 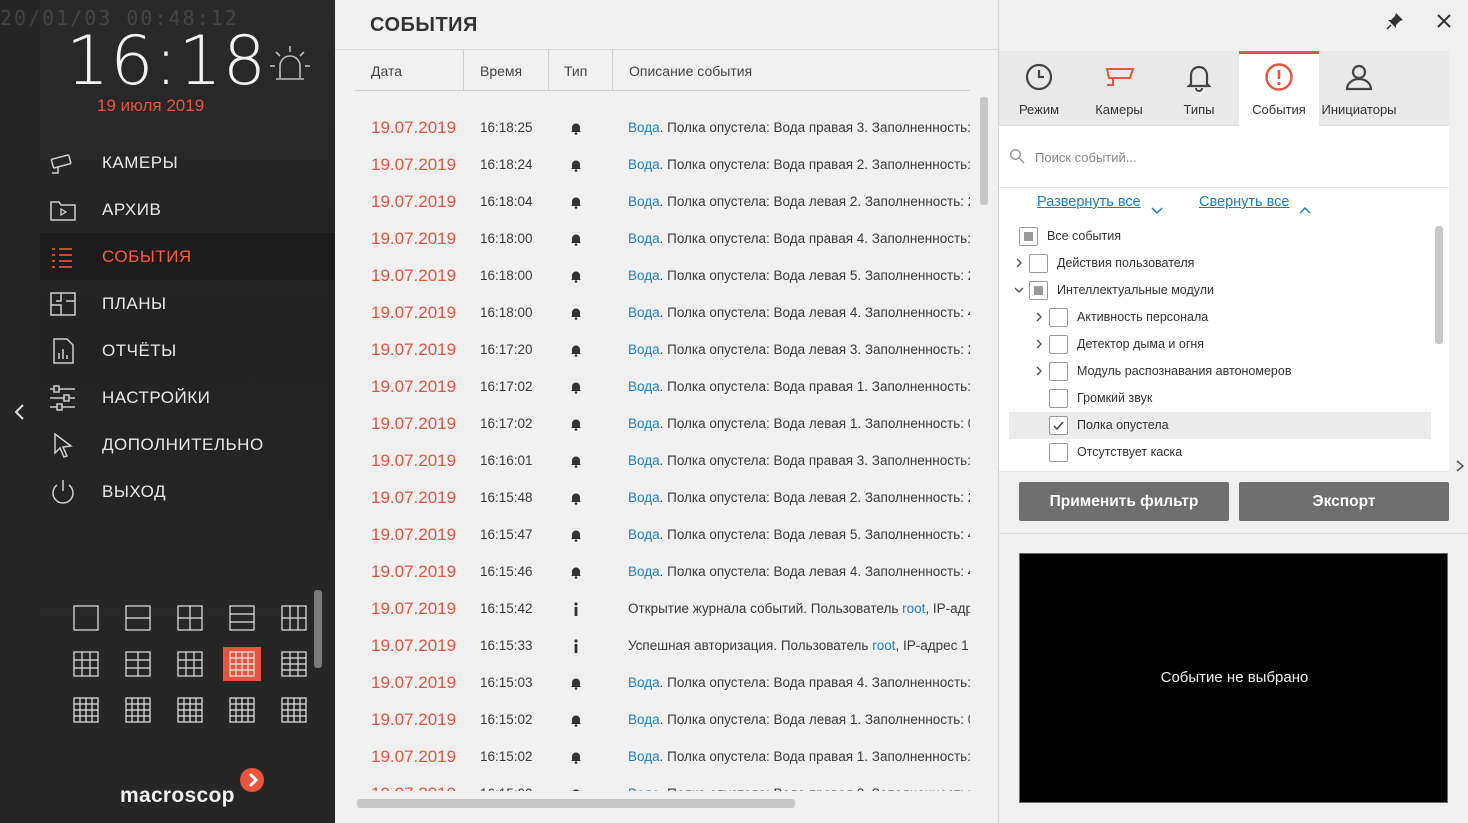 What do you see at coordinates (187, 350) in the screenshot?
I see `nav-item-reports: ОТЧЁТЫ` at bounding box center [187, 350].